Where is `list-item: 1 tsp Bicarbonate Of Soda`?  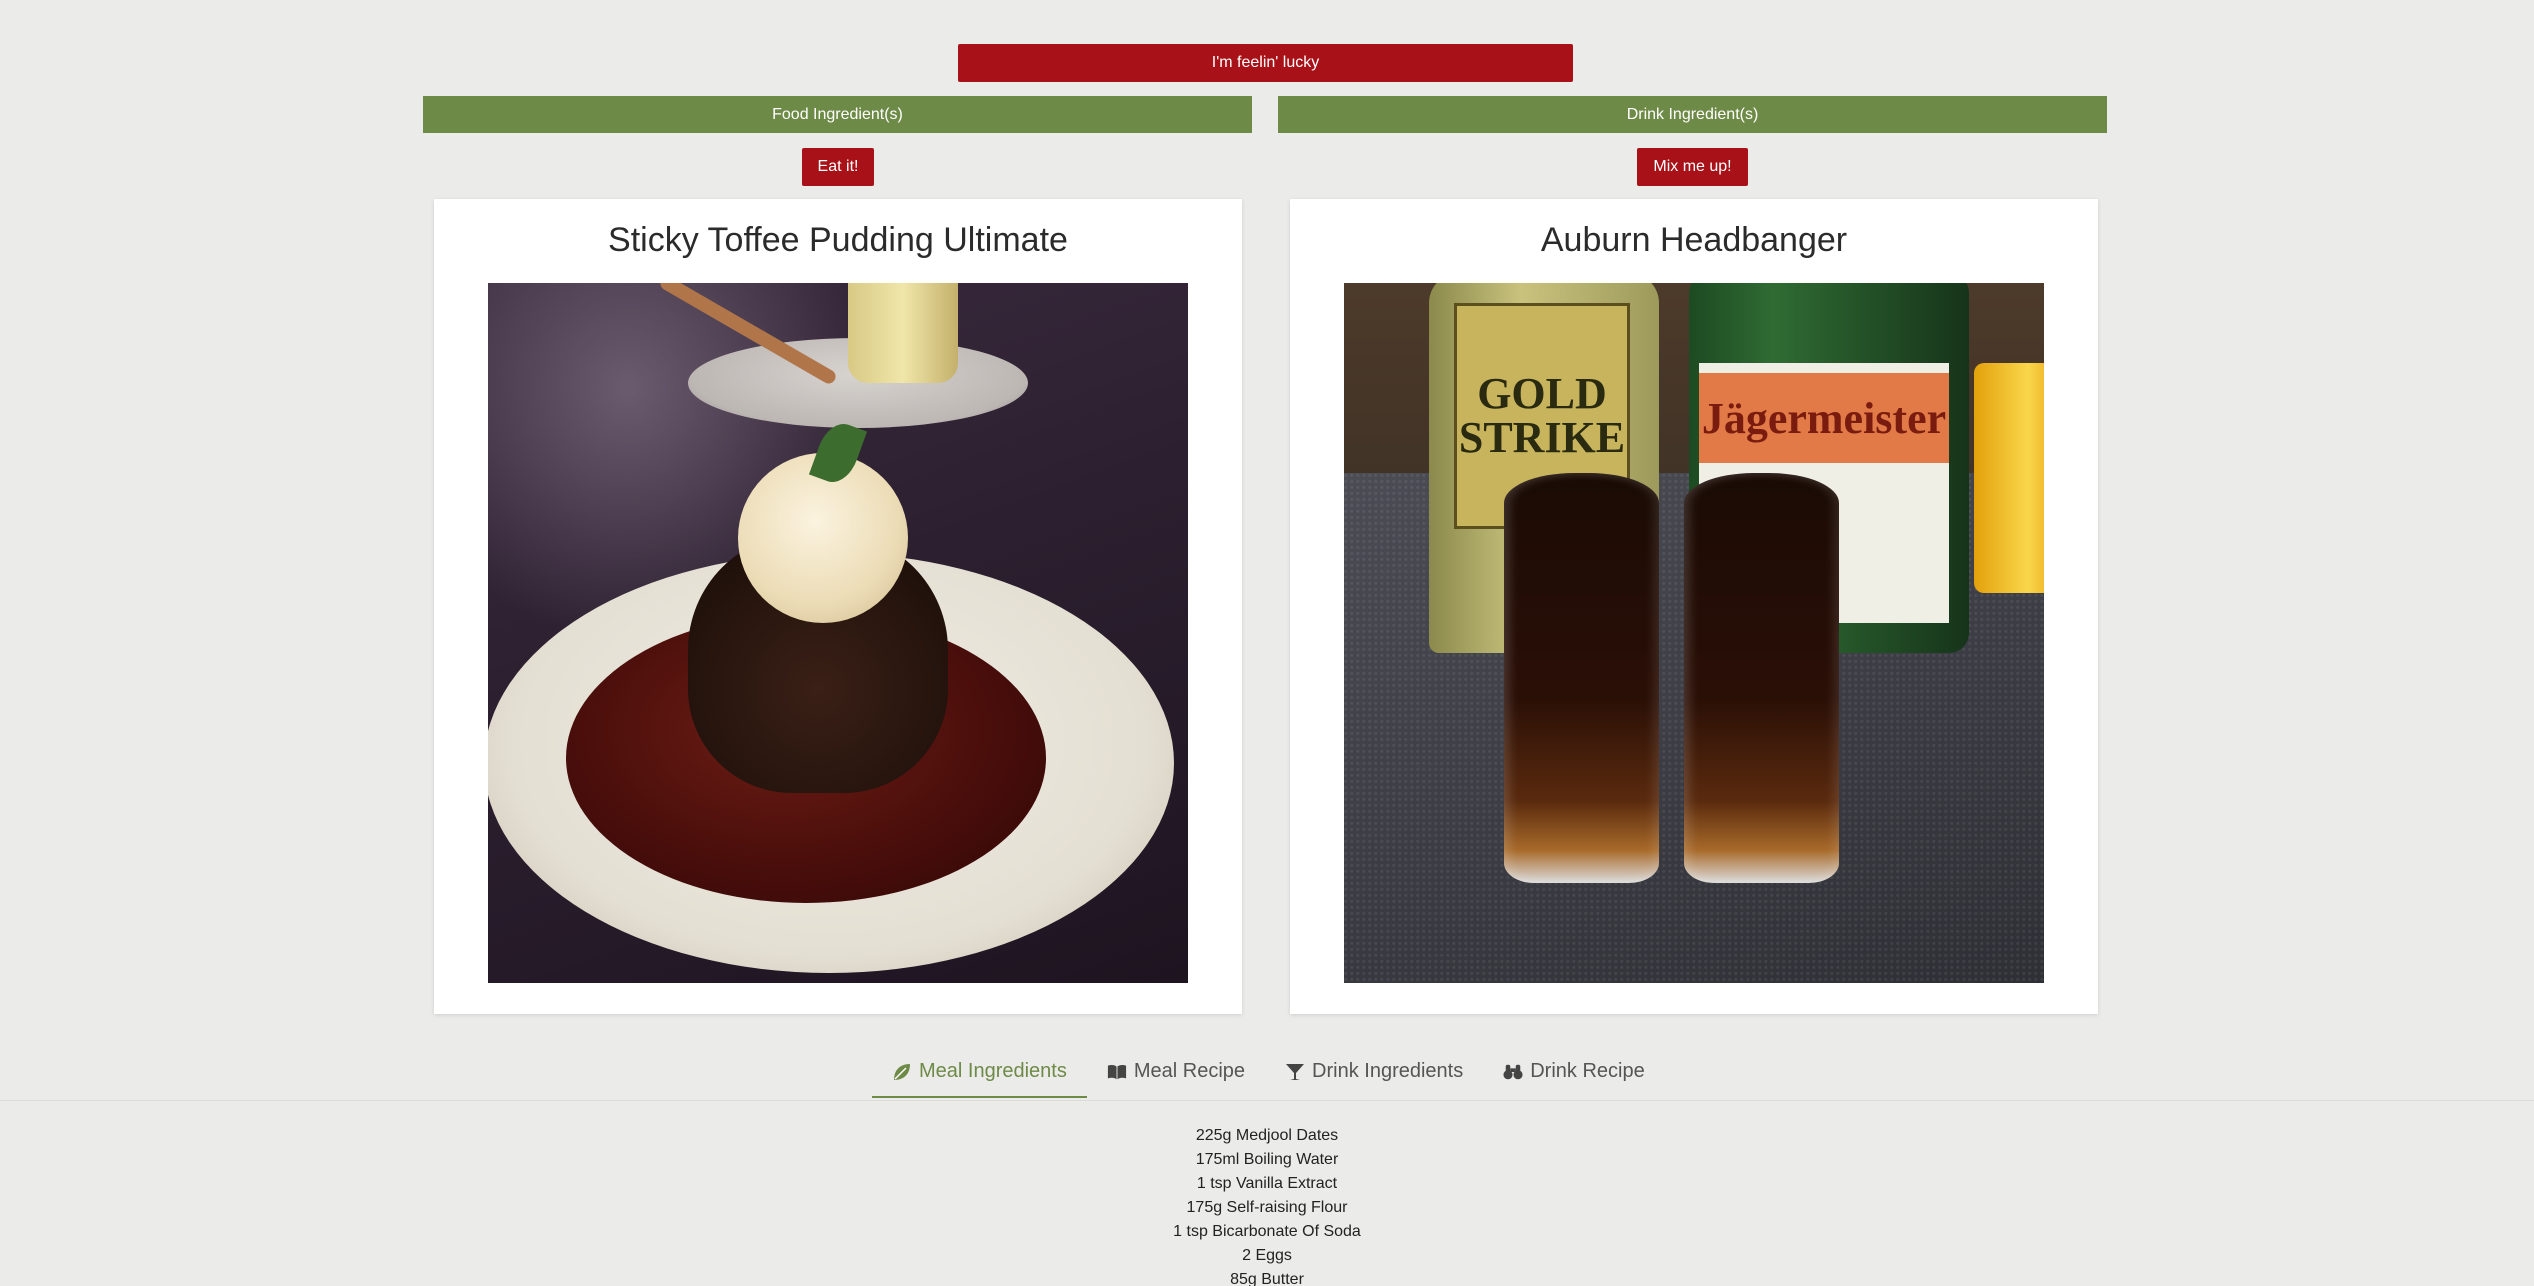
list-item: 1 tsp Bicarbonate Of Soda is located at coordinates (1267, 1231).